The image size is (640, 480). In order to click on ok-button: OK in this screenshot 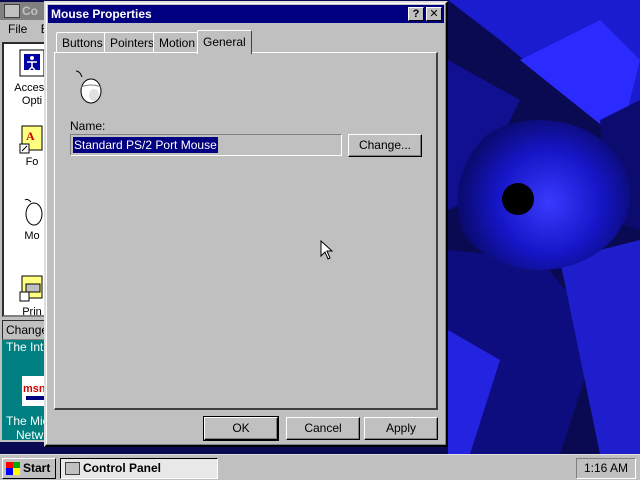, I will do `click(241, 428)`.